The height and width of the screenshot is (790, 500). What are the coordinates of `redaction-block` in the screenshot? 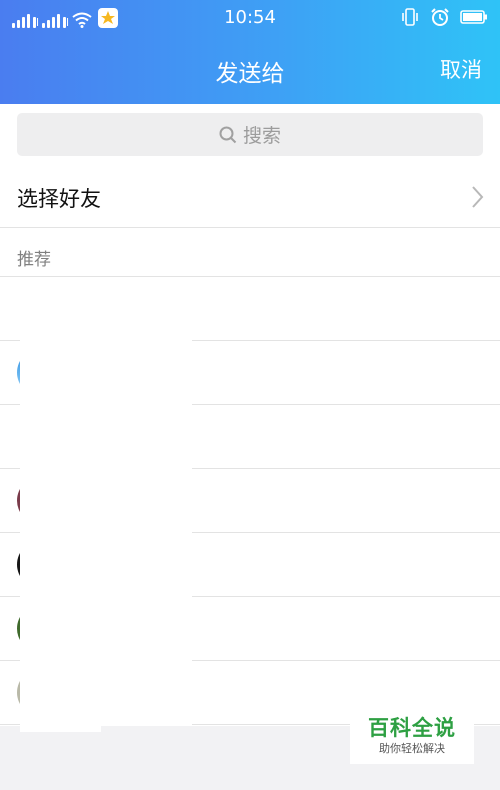 It's located at (60, 729).